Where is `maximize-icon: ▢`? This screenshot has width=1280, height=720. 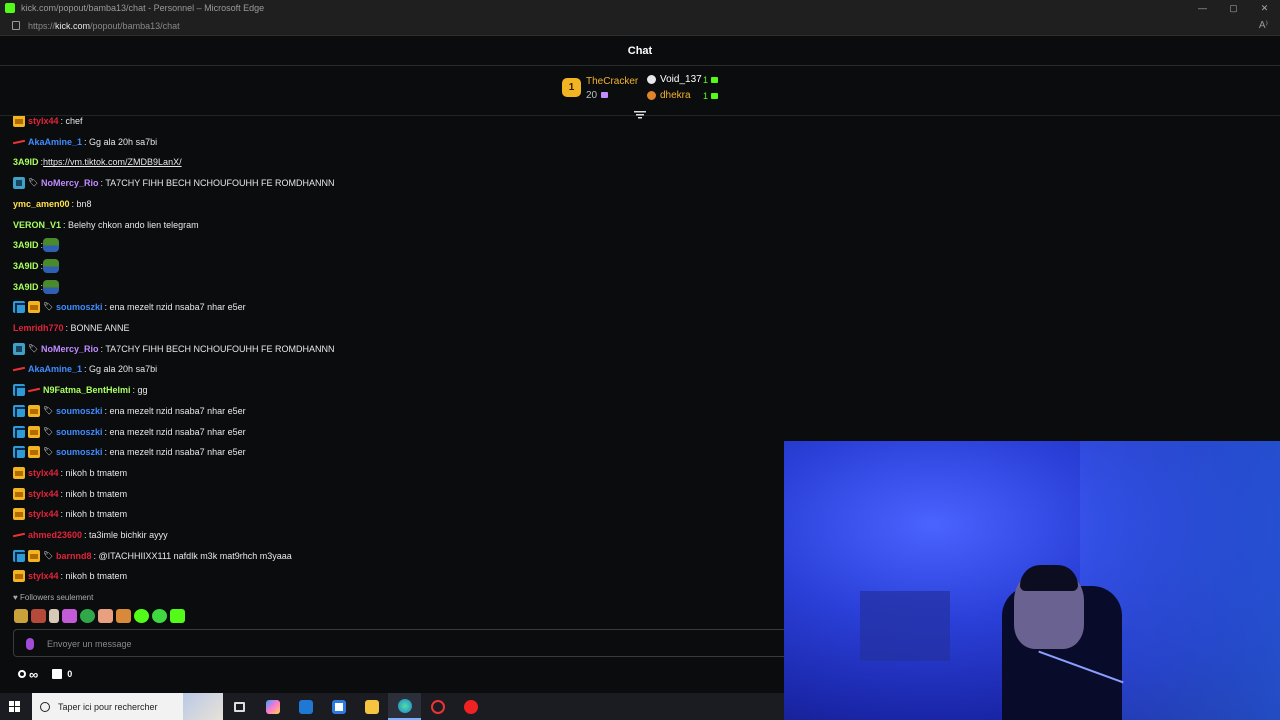 maximize-icon: ▢ is located at coordinates (1233, 8).